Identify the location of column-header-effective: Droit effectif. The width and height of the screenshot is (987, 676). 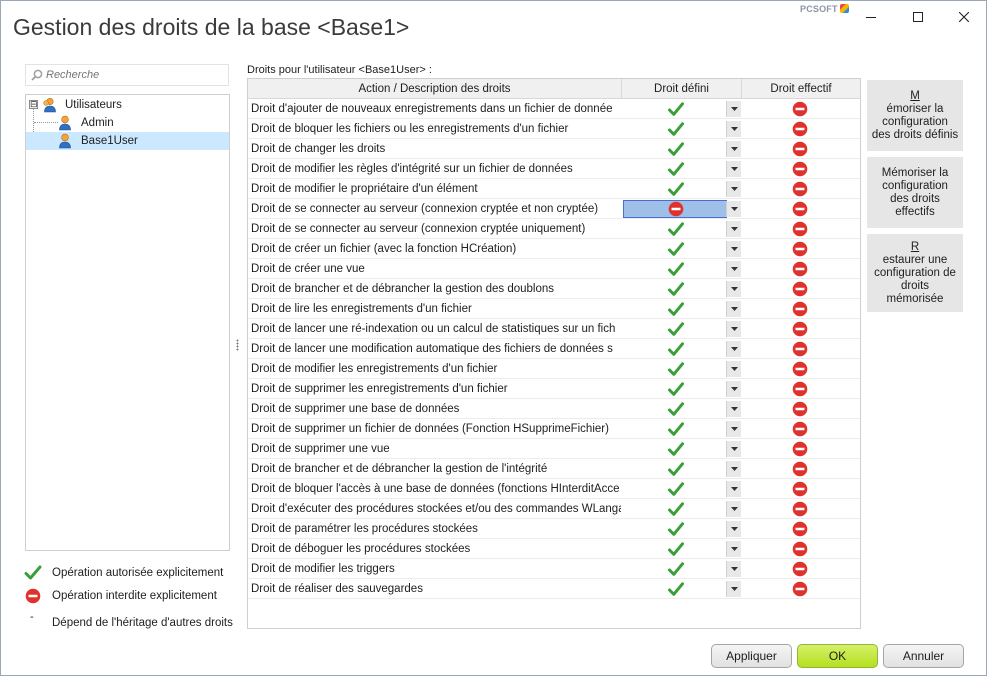
(801, 89).